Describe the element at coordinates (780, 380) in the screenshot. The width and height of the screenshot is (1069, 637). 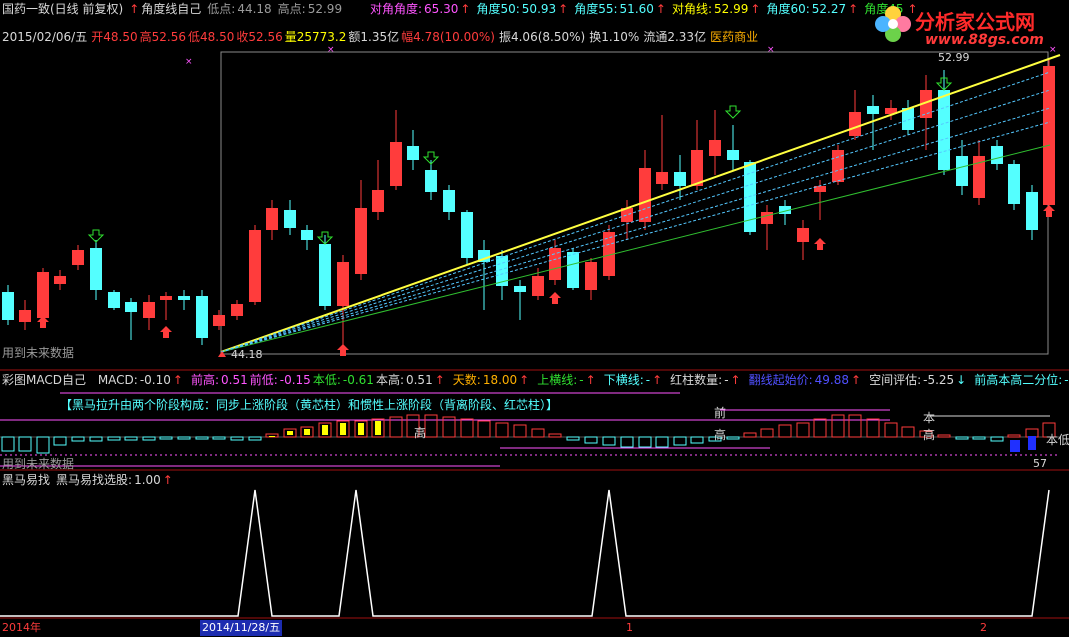
I see `macd-item-label-9: 翻线起始价:` at that location.